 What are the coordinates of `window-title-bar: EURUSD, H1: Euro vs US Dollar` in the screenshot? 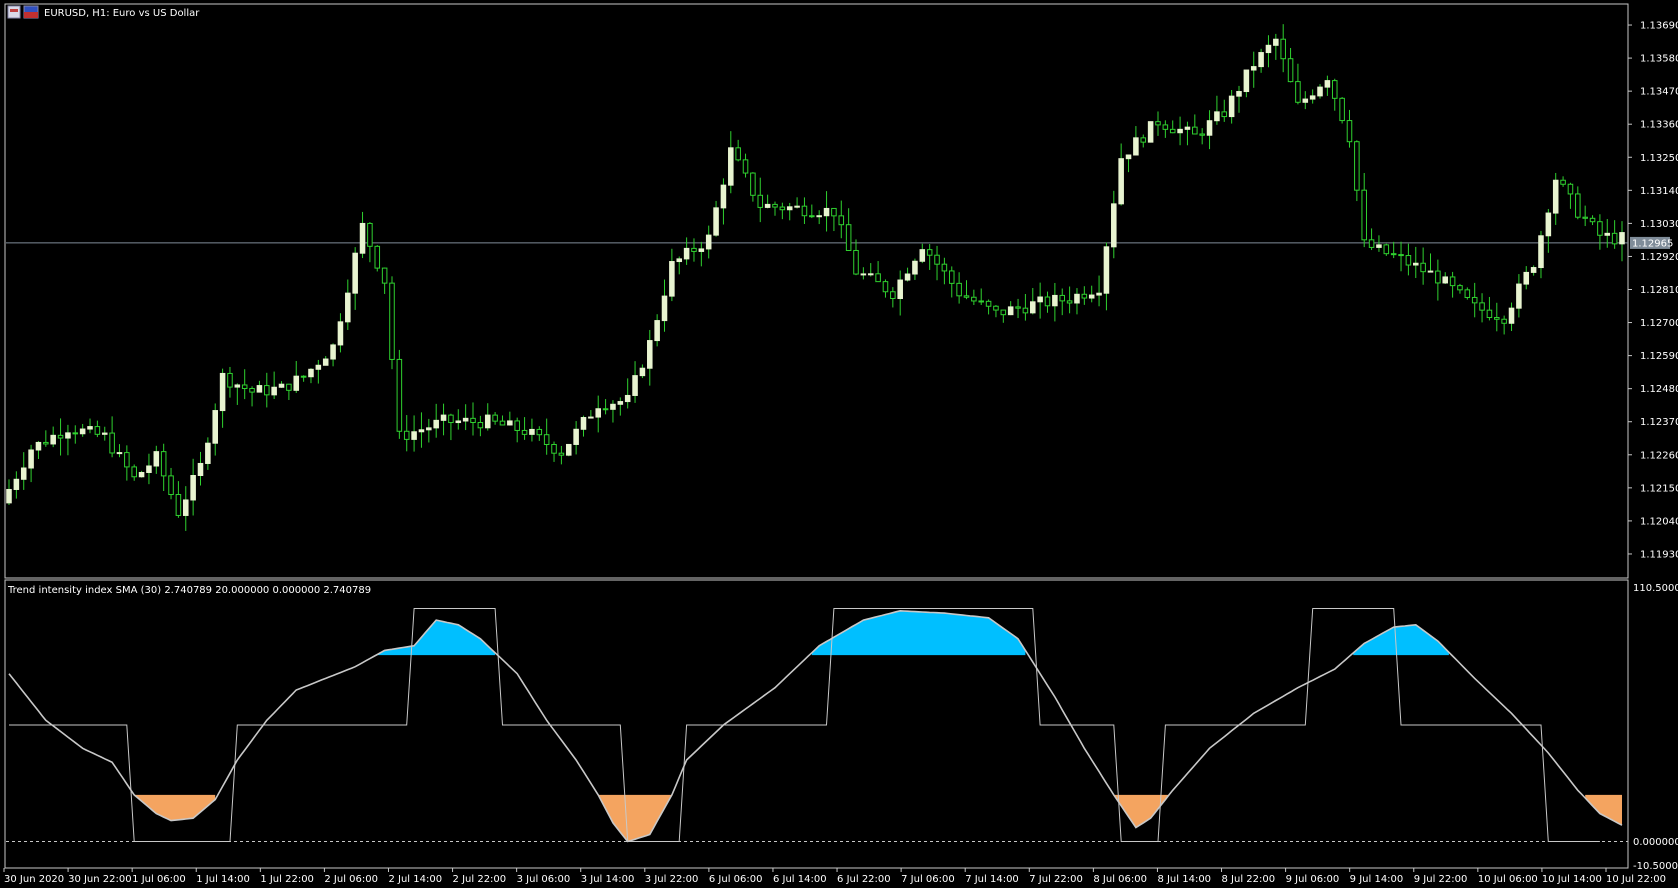 It's located at (103, 12).